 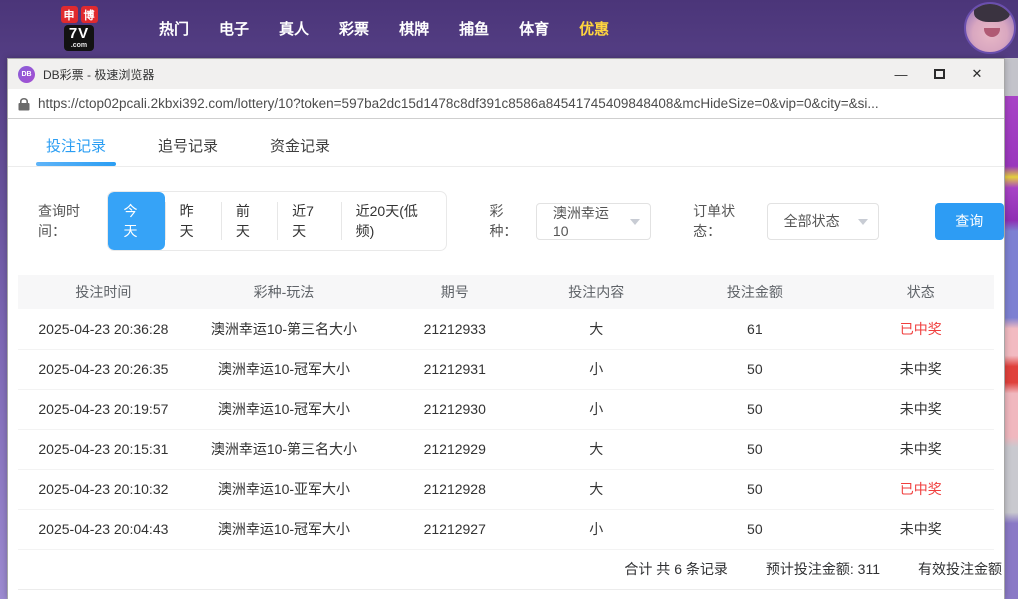 What do you see at coordinates (99, 74) in the screenshot?
I see `window-title: DB彩票 - 极速浏览器` at bounding box center [99, 74].